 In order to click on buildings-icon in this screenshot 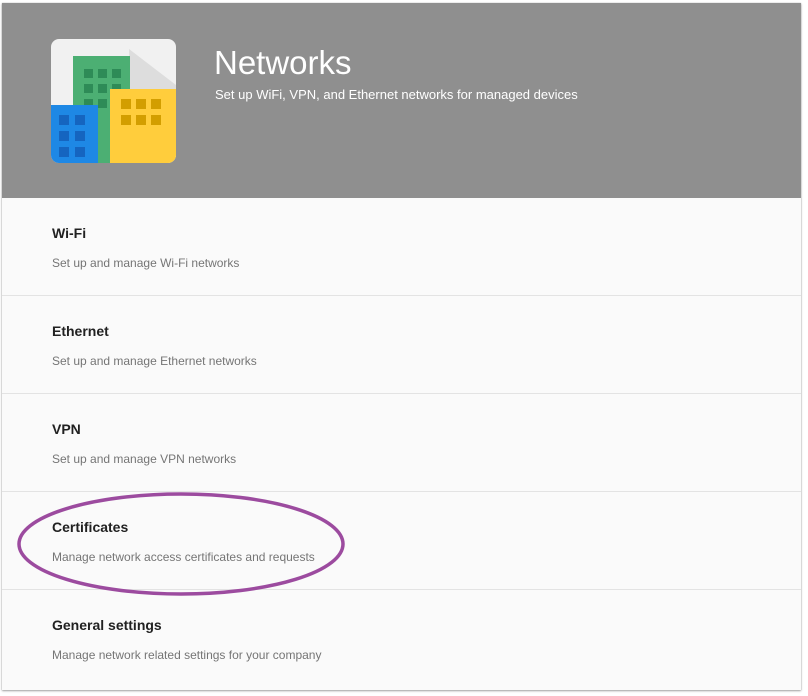, I will do `click(113, 101)`.